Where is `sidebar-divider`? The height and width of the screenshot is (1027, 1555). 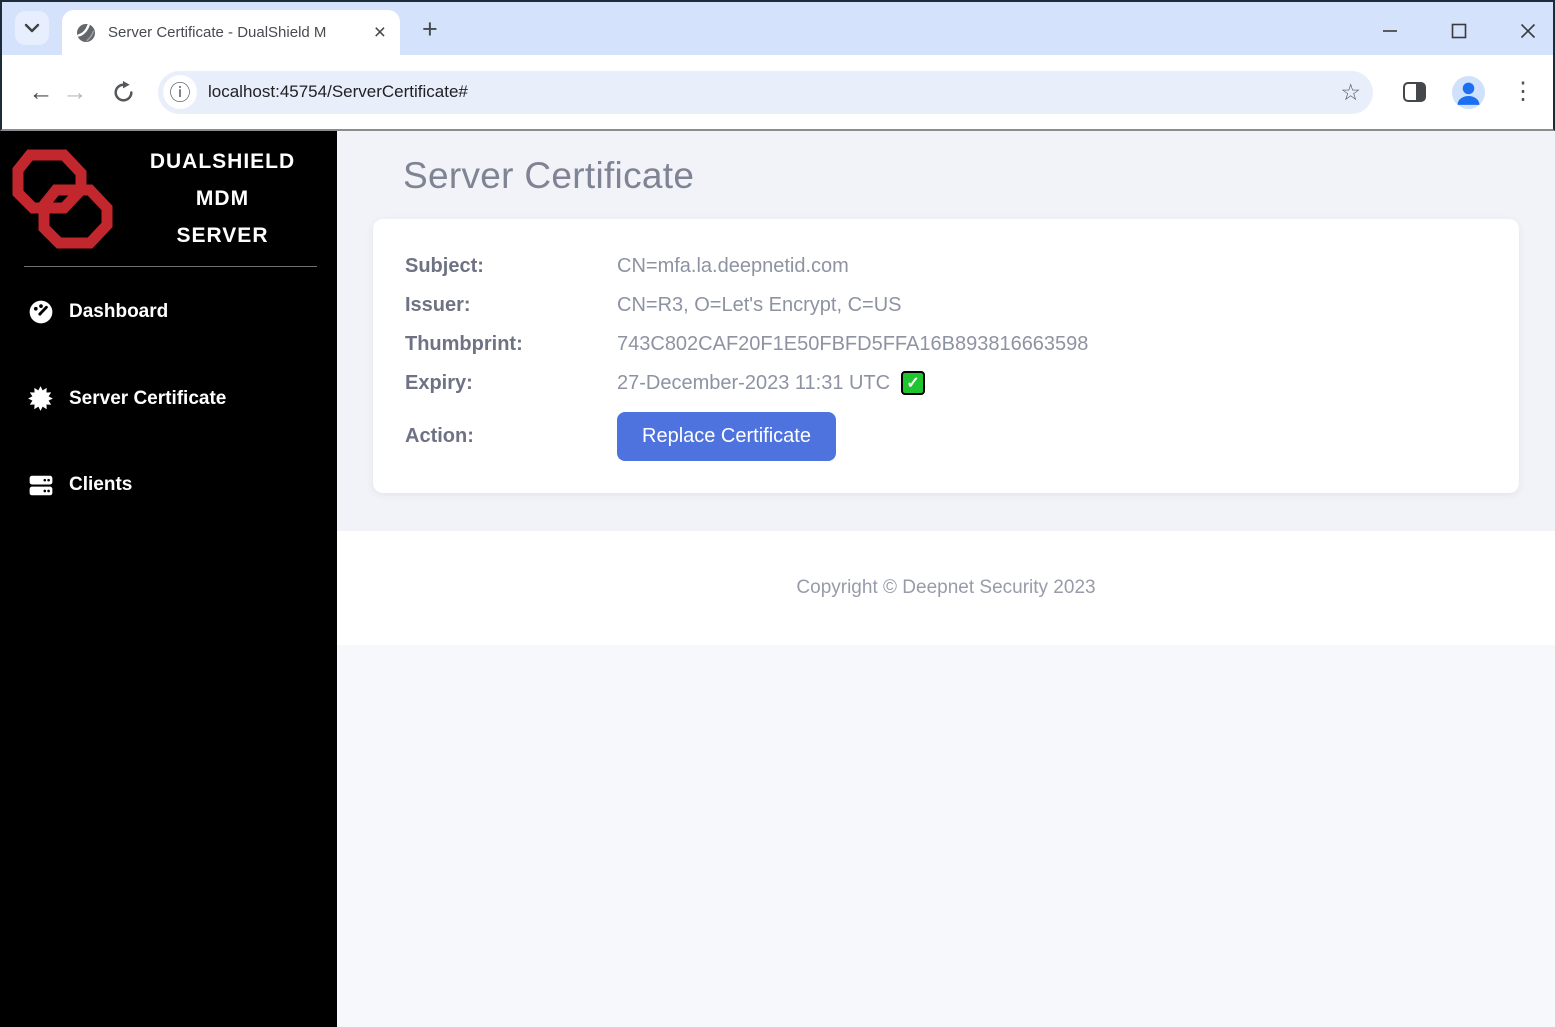
sidebar-divider is located at coordinates (170, 266).